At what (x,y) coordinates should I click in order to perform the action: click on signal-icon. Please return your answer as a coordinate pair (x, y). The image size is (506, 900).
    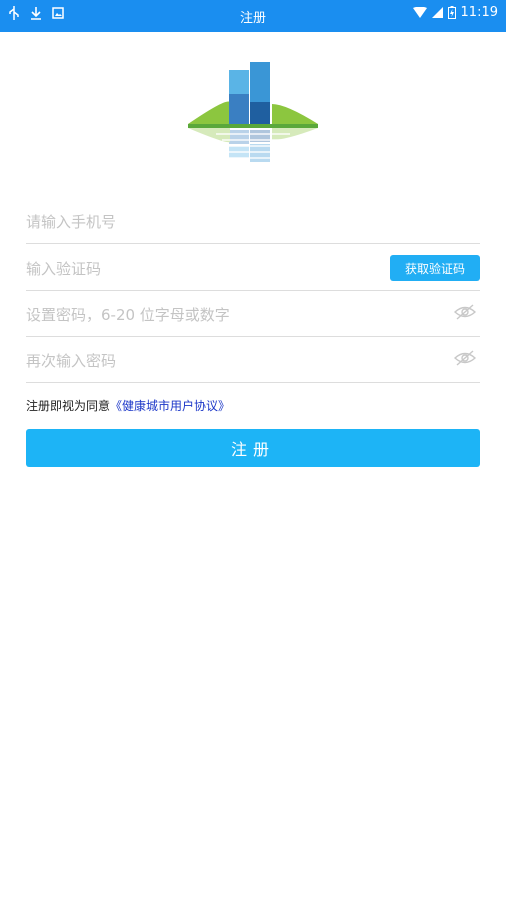
    Looking at the image, I should click on (437, 12).